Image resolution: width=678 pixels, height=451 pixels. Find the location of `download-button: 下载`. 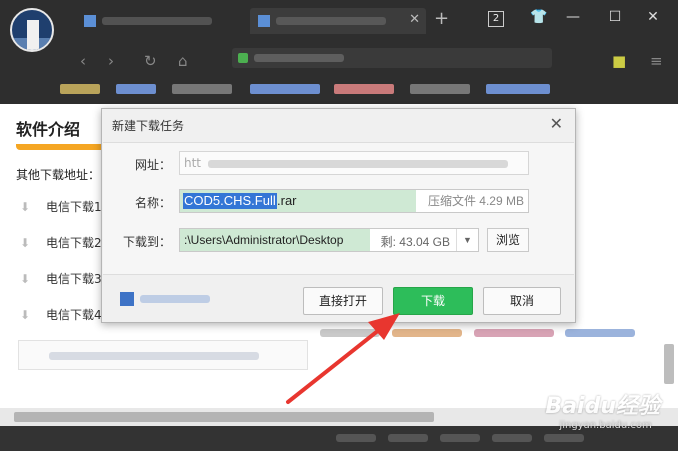

download-button: 下载 is located at coordinates (433, 301).